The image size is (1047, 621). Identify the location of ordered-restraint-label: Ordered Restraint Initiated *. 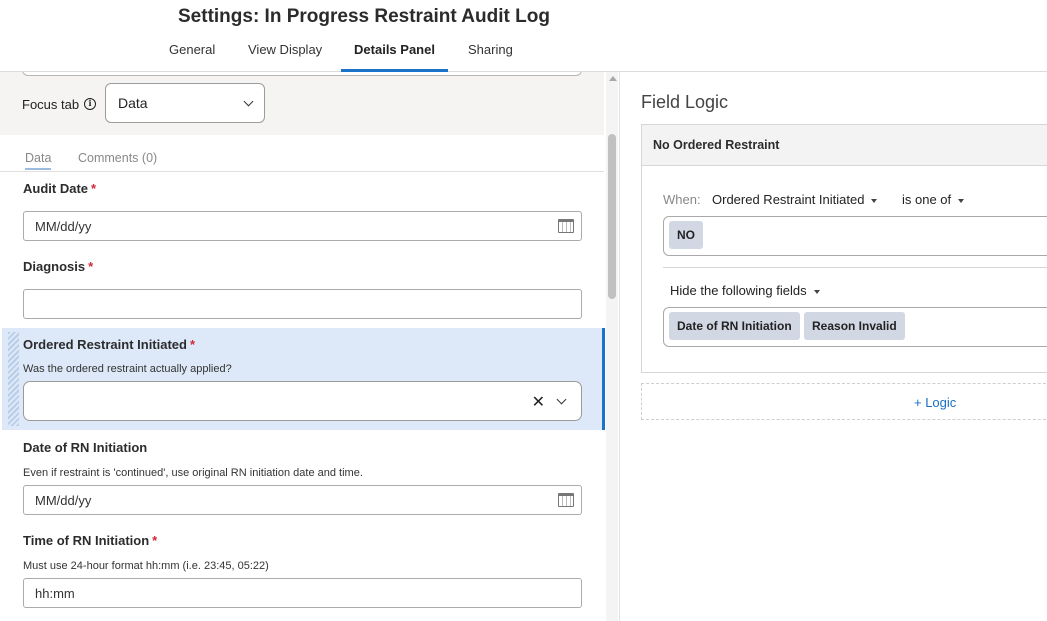
(109, 344).